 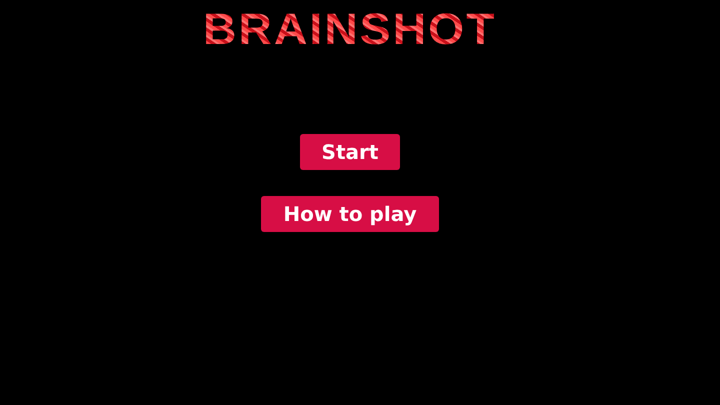 What do you see at coordinates (350, 152) in the screenshot?
I see `menu-button: Start` at bounding box center [350, 152].